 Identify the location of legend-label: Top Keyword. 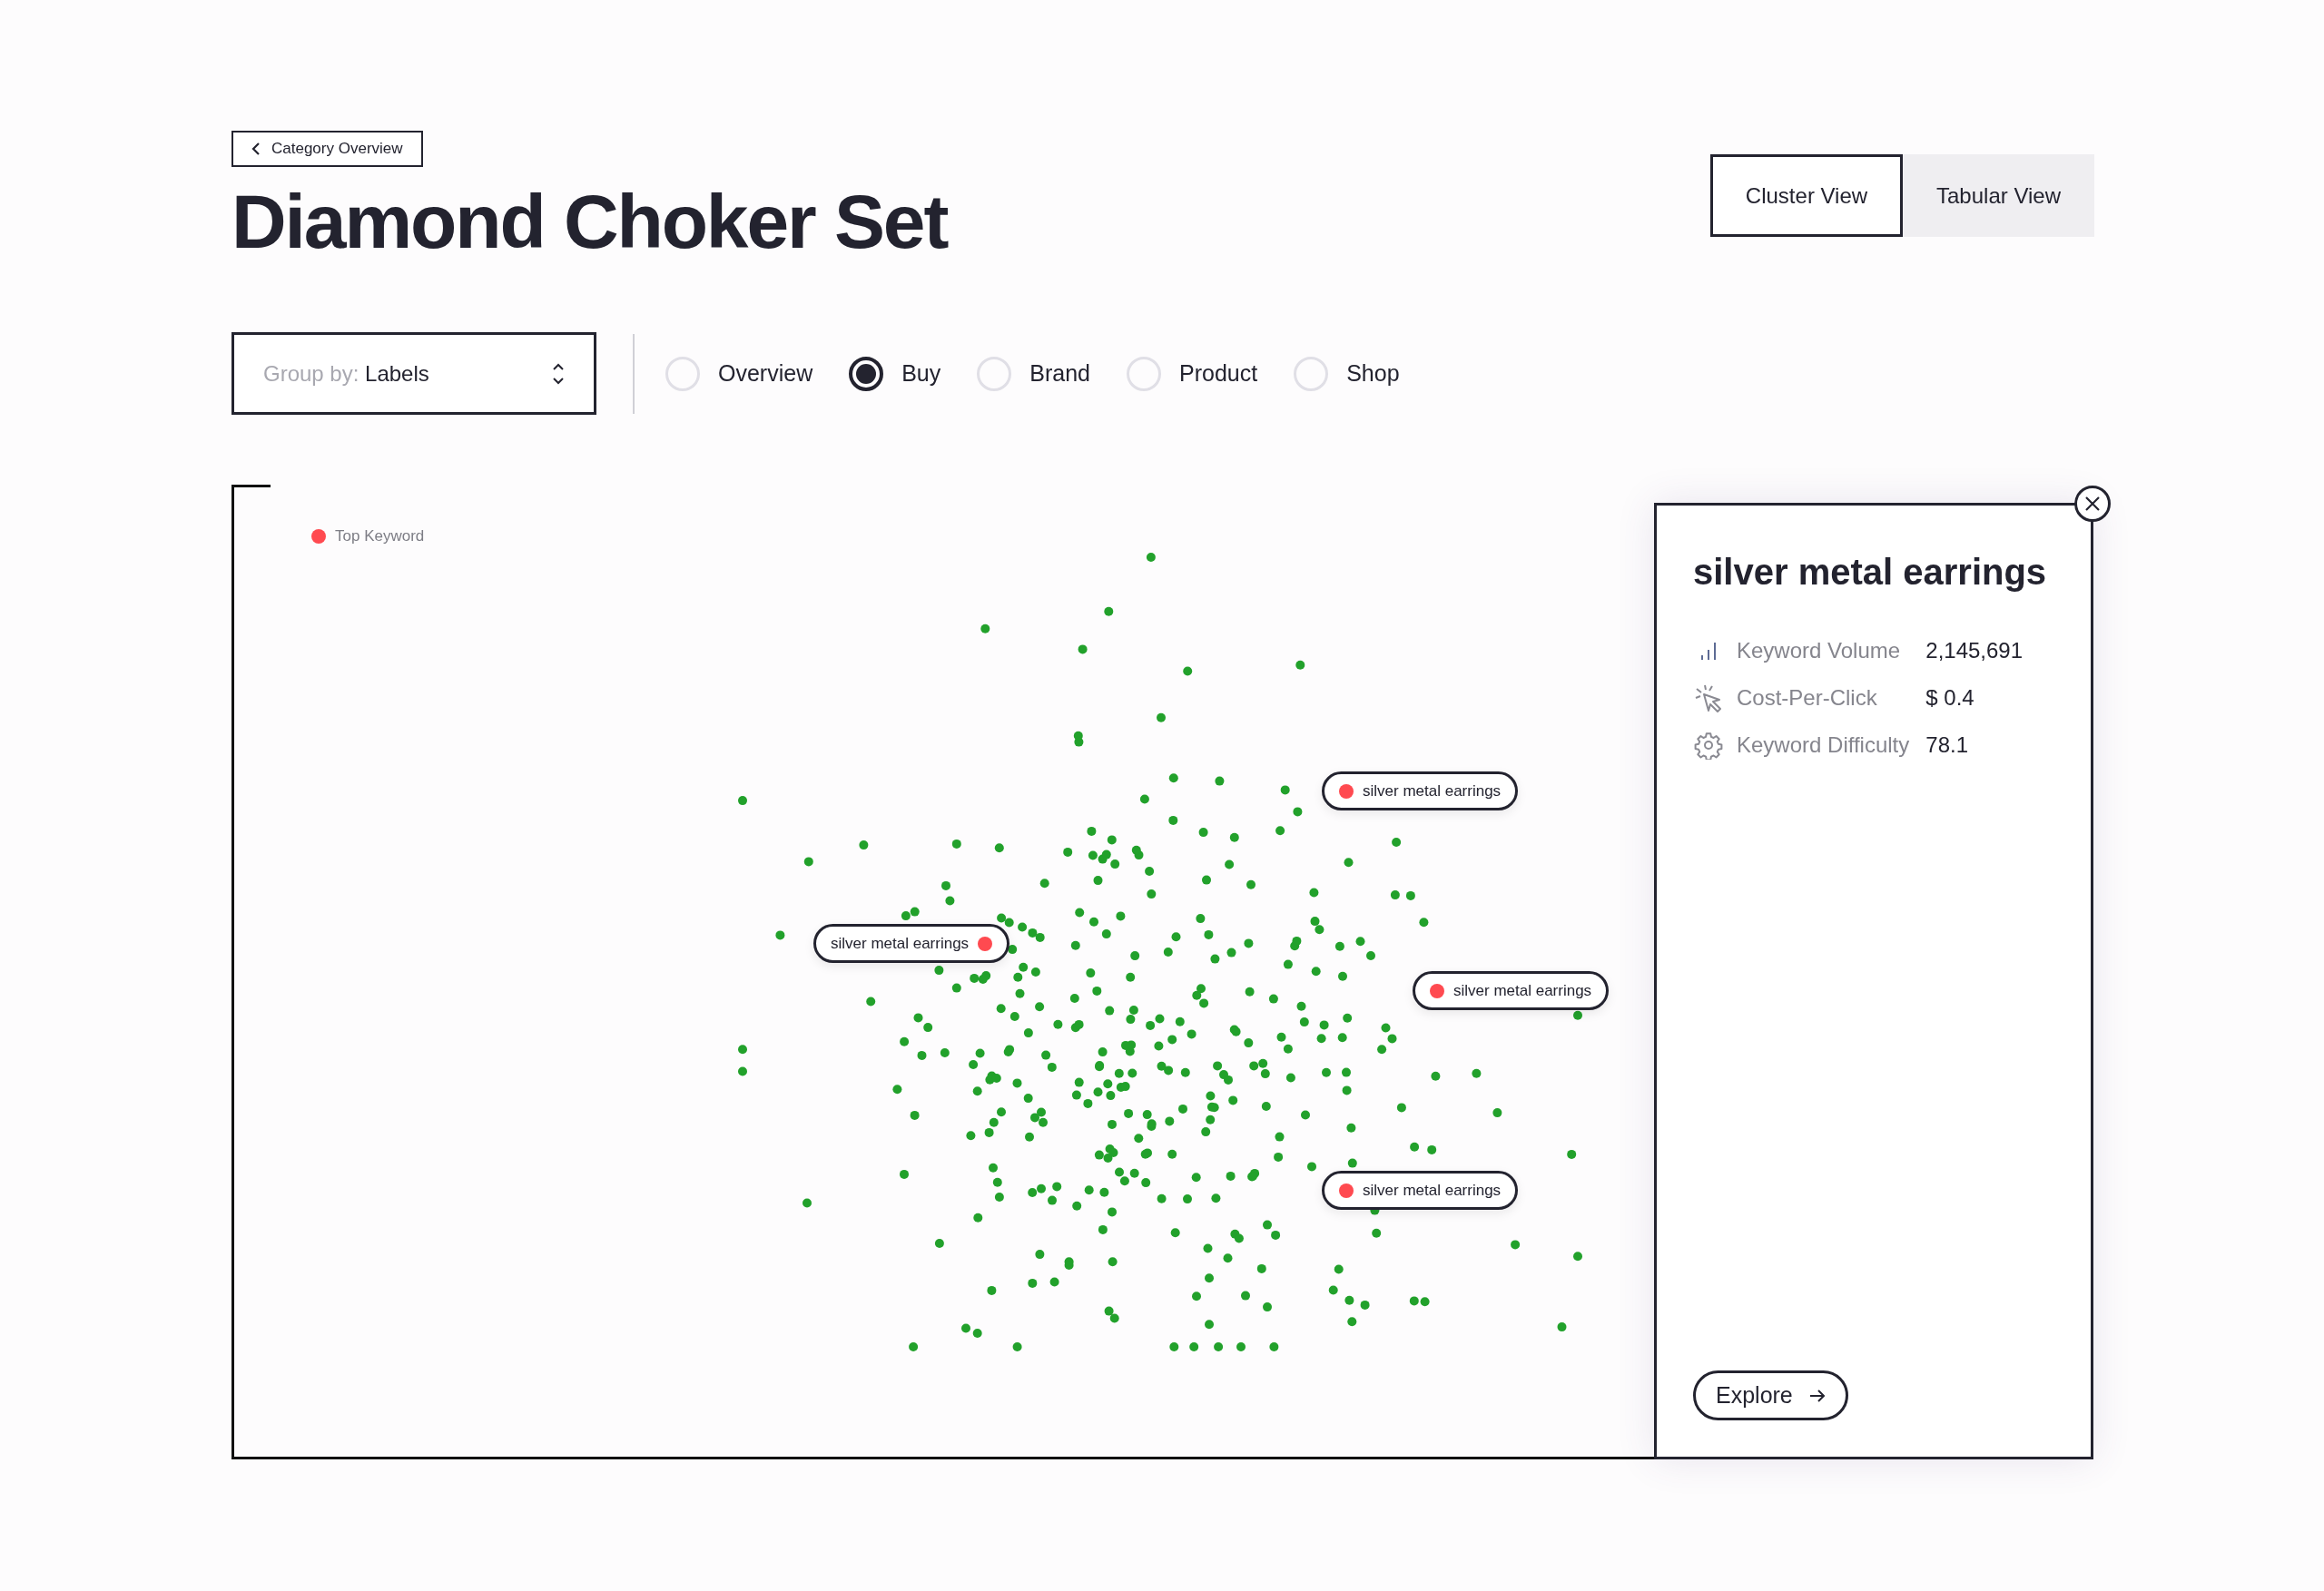
(380, 536).